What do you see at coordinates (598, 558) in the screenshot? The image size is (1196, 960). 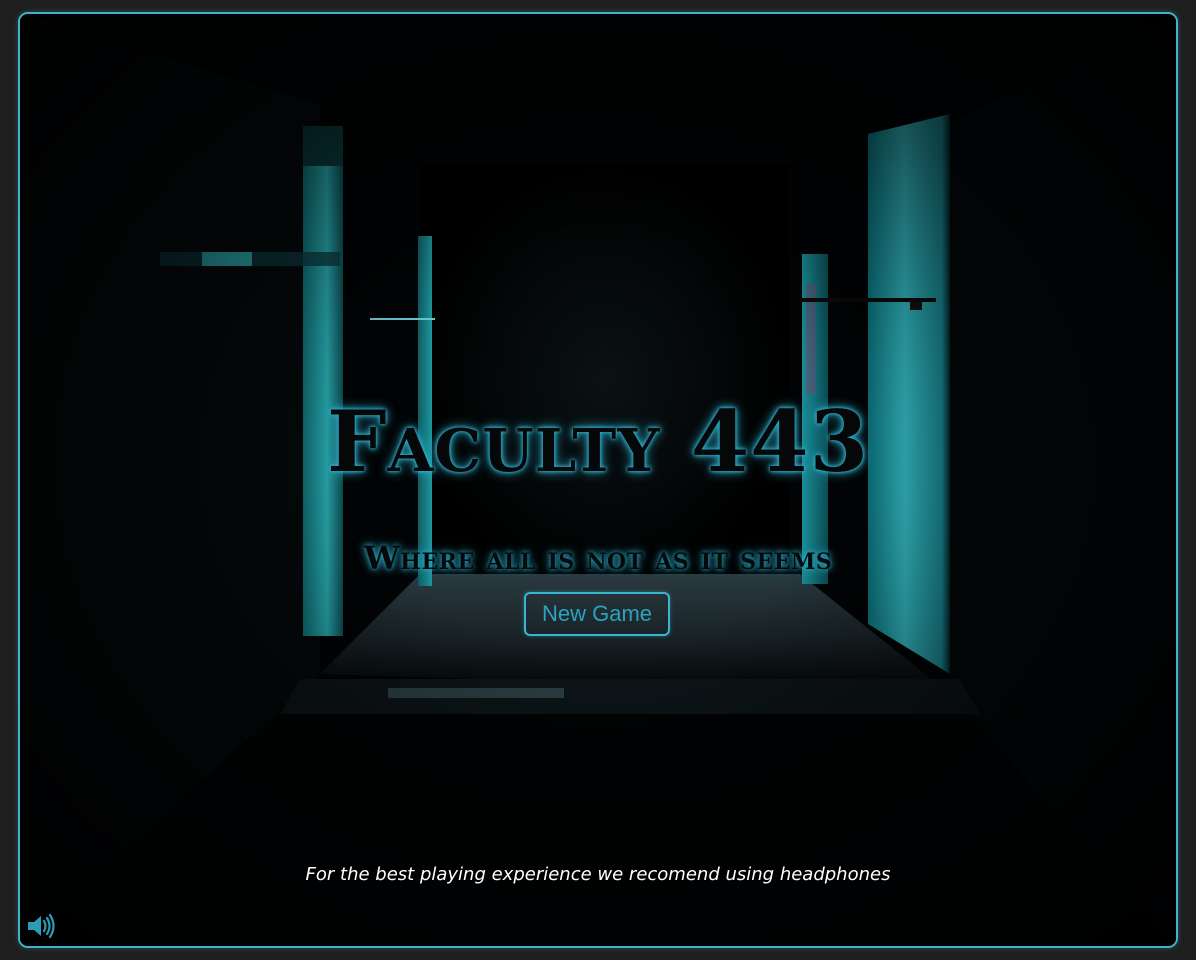 I see `game-tagline: Where all is not as it seems` at bounding box center [598, 558].